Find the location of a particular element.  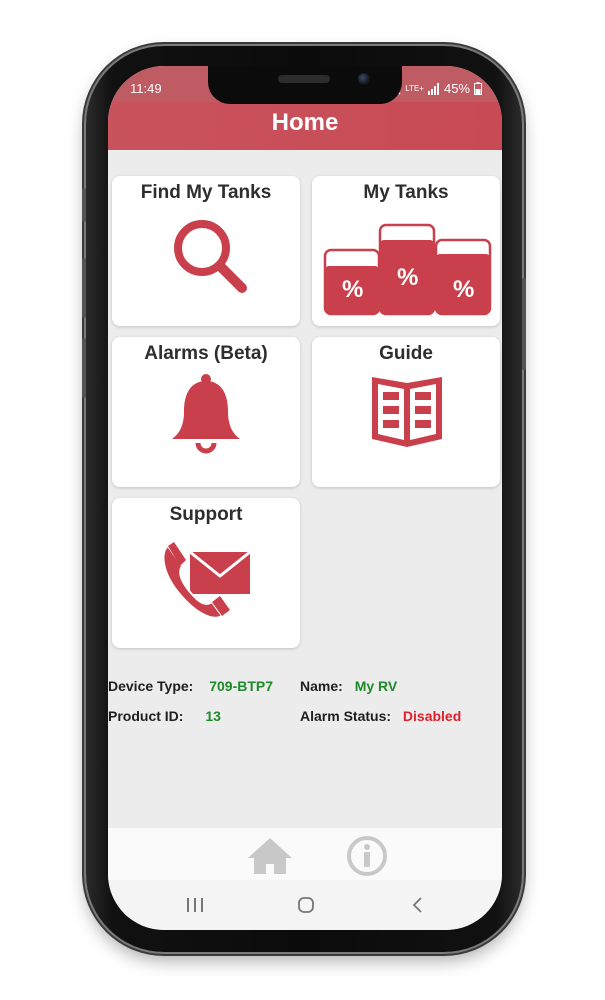

system-nav-bar is located at coordinates (305, 905).